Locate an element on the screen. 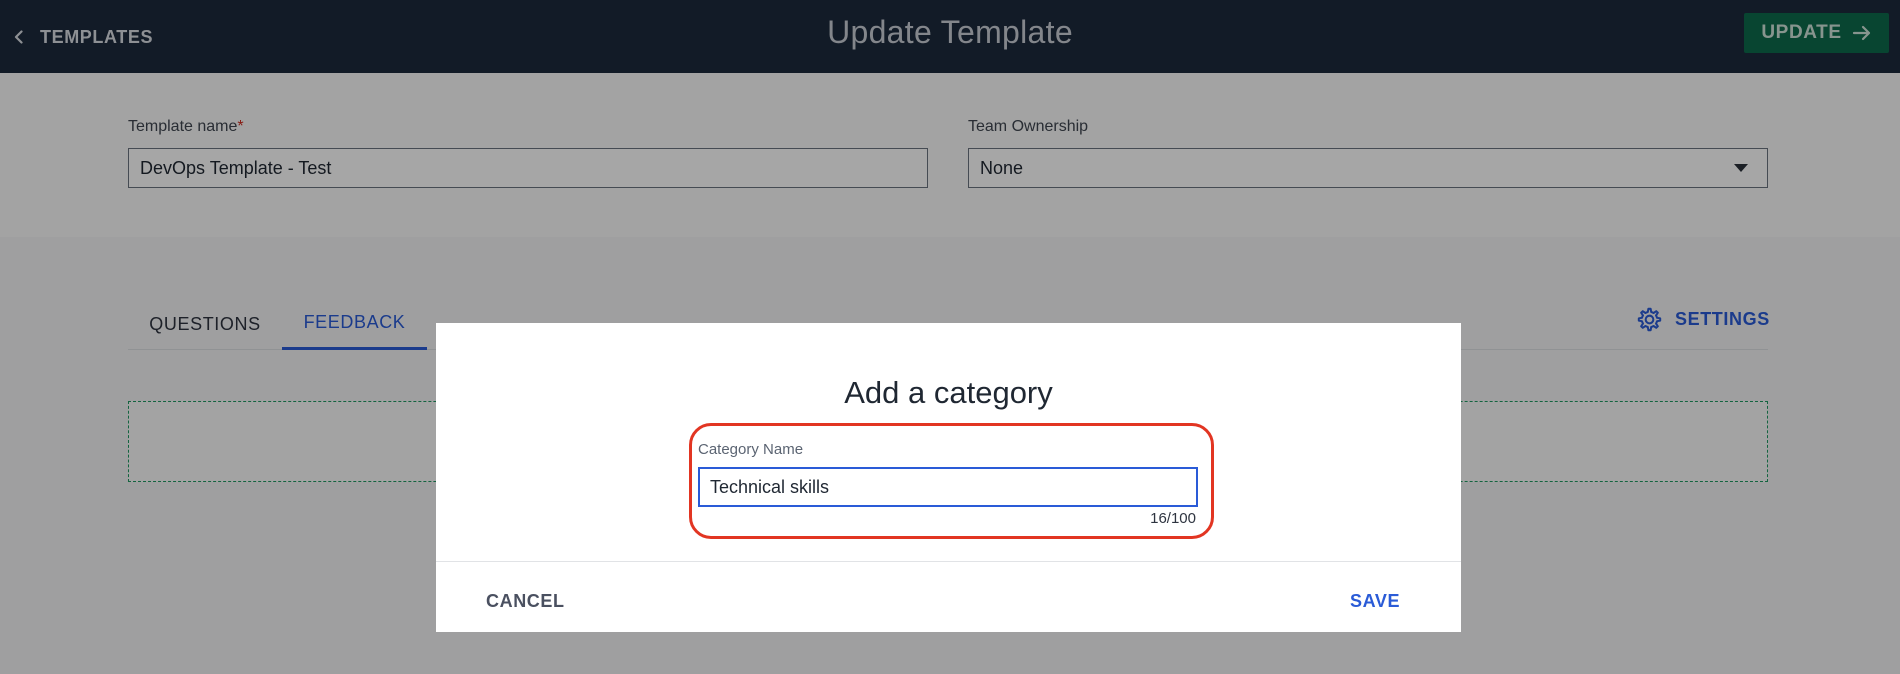  cancel-button: CANCEL is located at coordinates (525, 601).